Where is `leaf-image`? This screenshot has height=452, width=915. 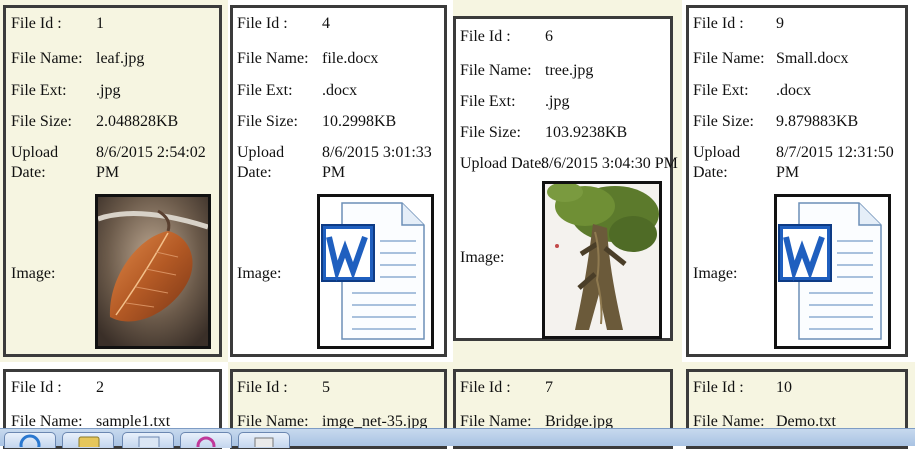
leaf-image is located at coordinates (153, 271).